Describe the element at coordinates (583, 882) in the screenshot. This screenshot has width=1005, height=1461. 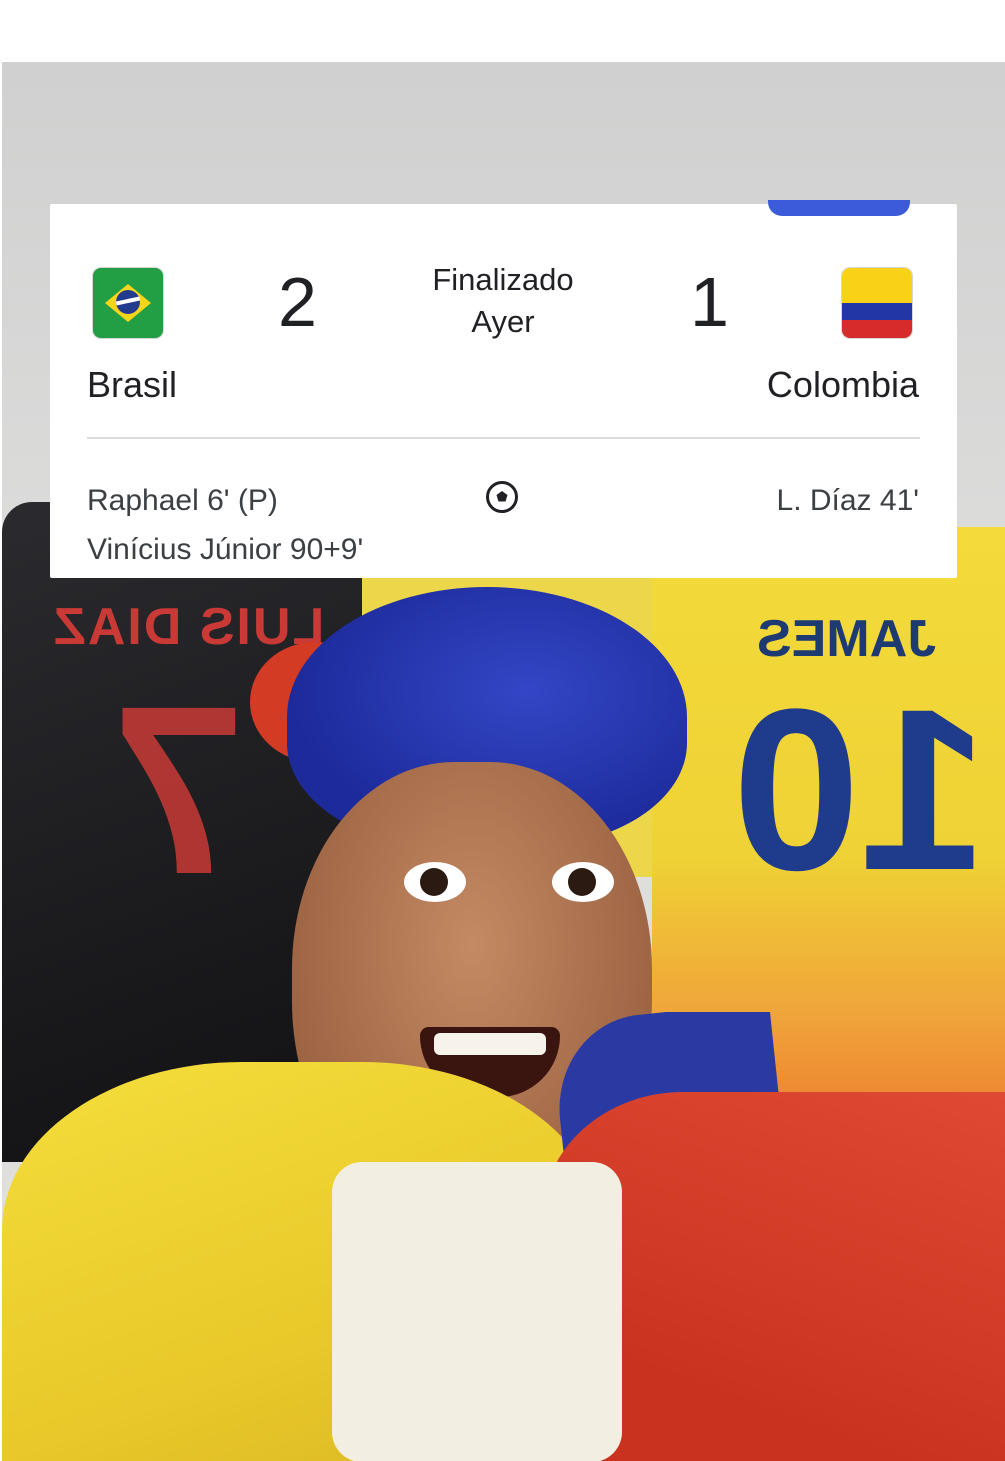
I see `right-eye` at that location.